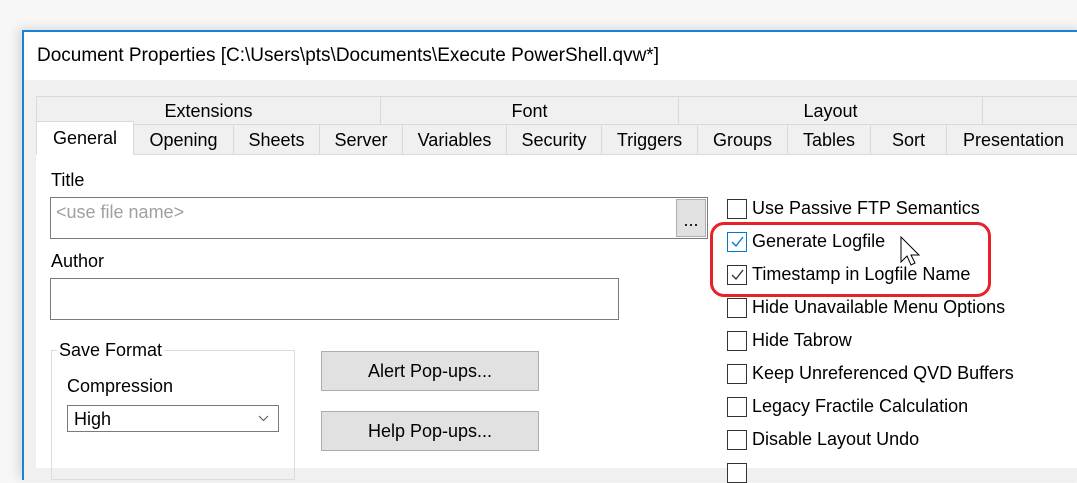 The image size is (1077, 483). I want to click on tab-general: General, so click(85, 138).